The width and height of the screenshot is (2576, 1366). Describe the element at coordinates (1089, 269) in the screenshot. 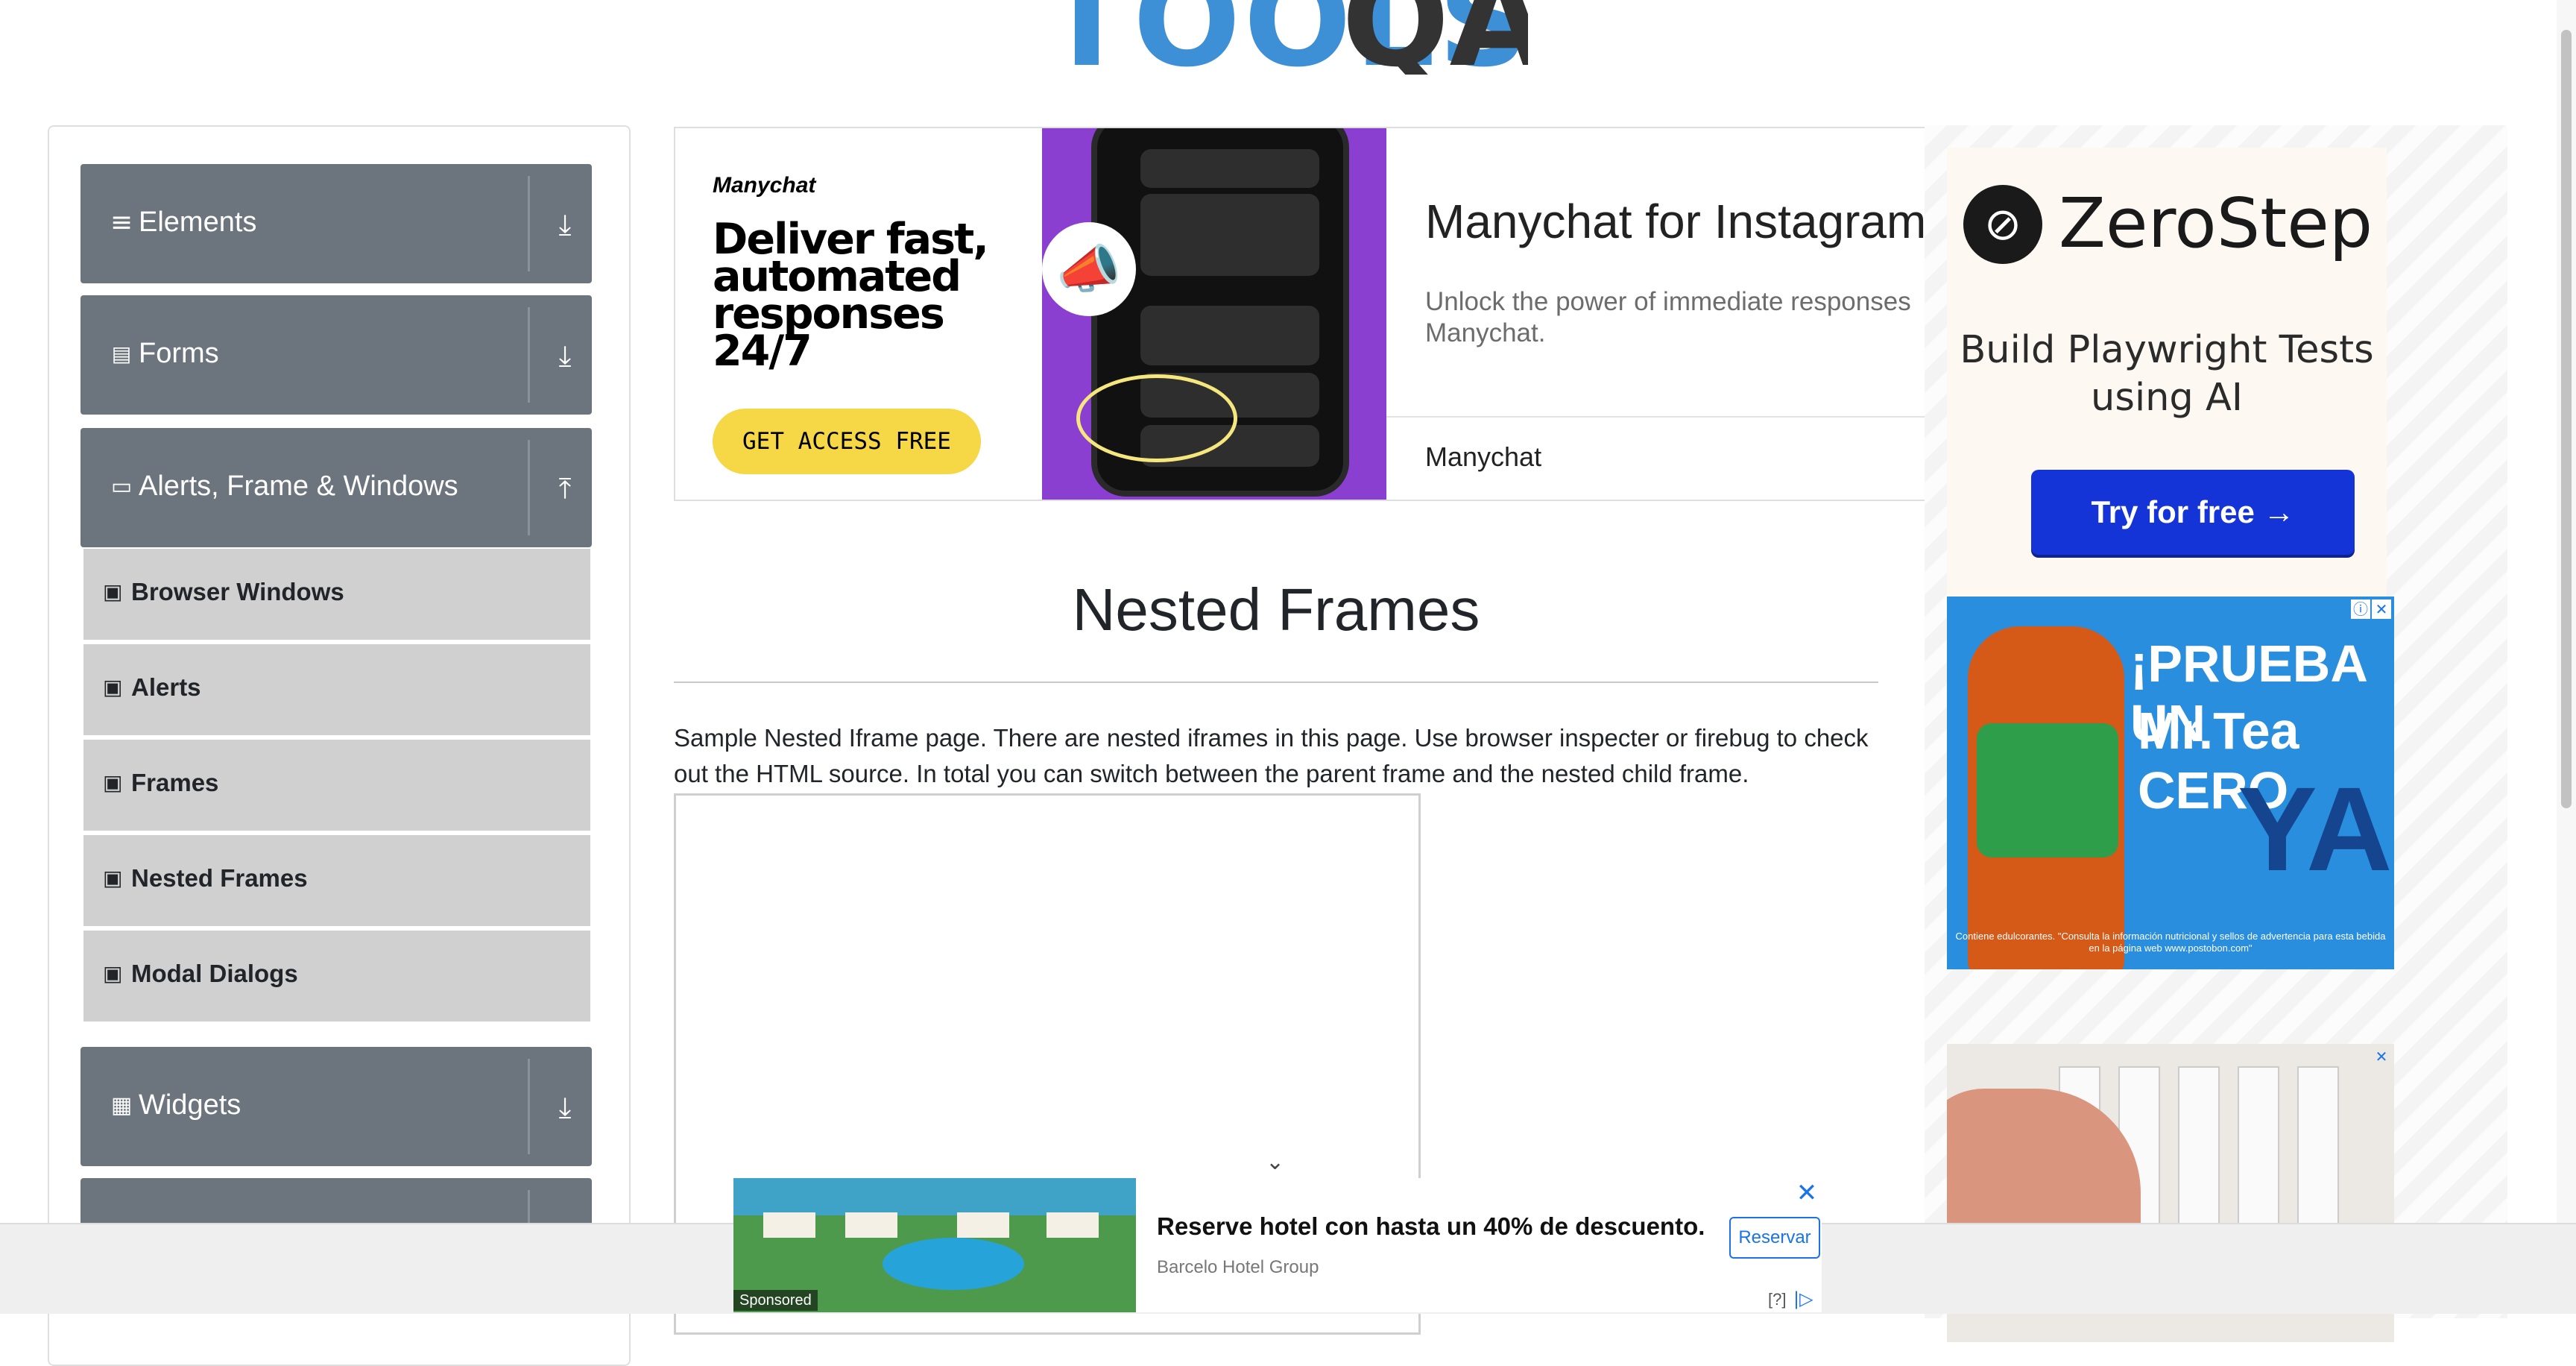

I see `megaphone-icon: 📣` at that location.